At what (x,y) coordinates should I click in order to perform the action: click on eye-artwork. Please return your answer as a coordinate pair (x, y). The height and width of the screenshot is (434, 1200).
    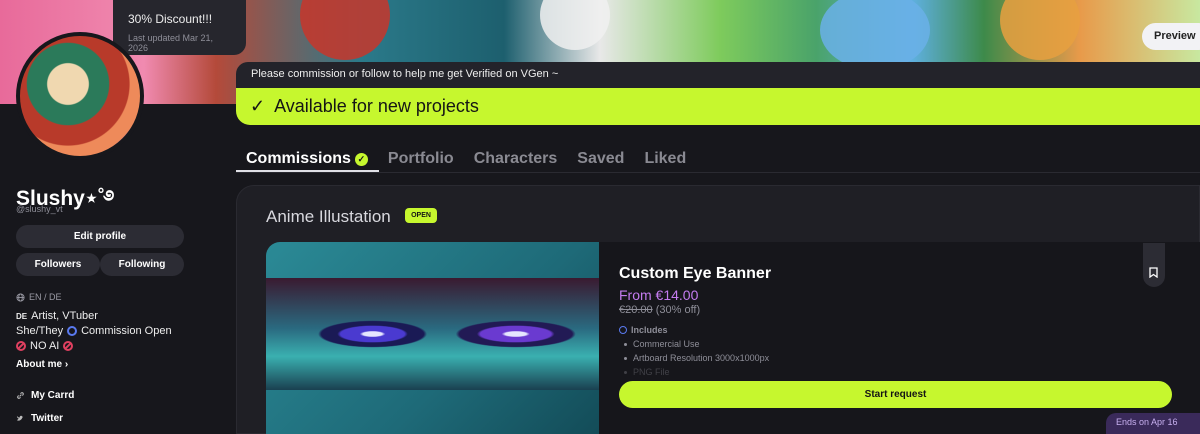
    Looking at the image, I should click on (432, 334).